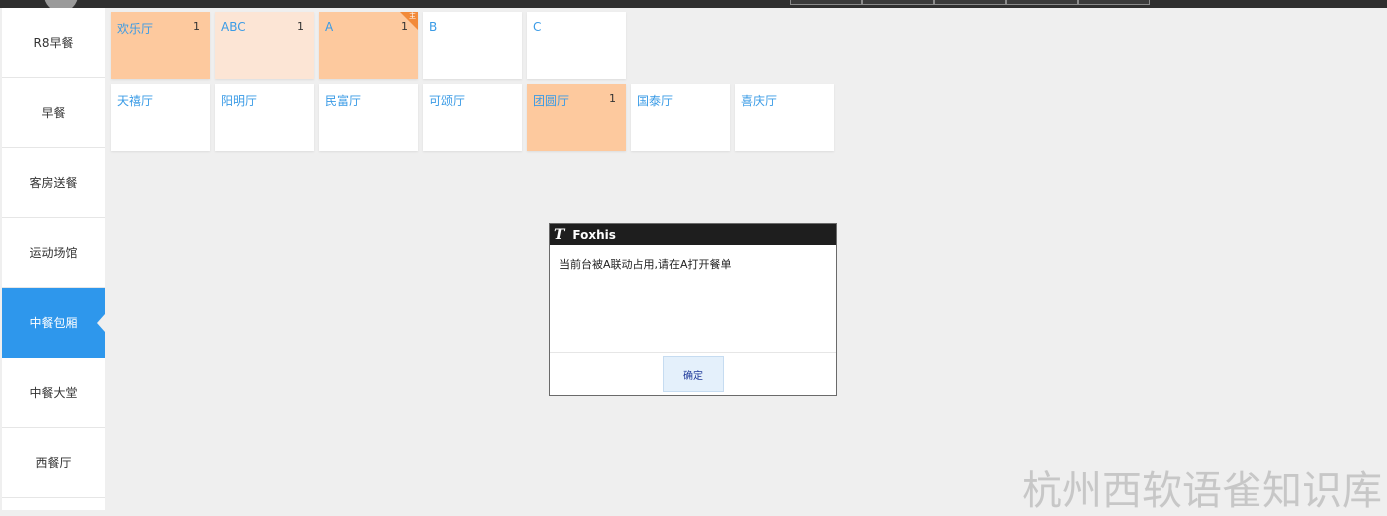 This screenshot has height=516, width=1387. Describe the element at coordinates (329, 27) in the screenshot. I see `table-name: A` at that location.